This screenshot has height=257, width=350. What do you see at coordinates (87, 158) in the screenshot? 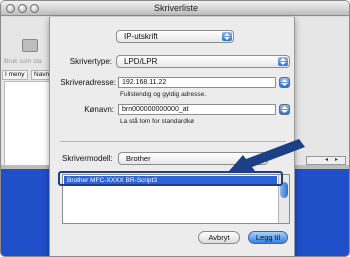
I see `printer-model-label: Skrivermodell:` at bounding box center [87, 158].